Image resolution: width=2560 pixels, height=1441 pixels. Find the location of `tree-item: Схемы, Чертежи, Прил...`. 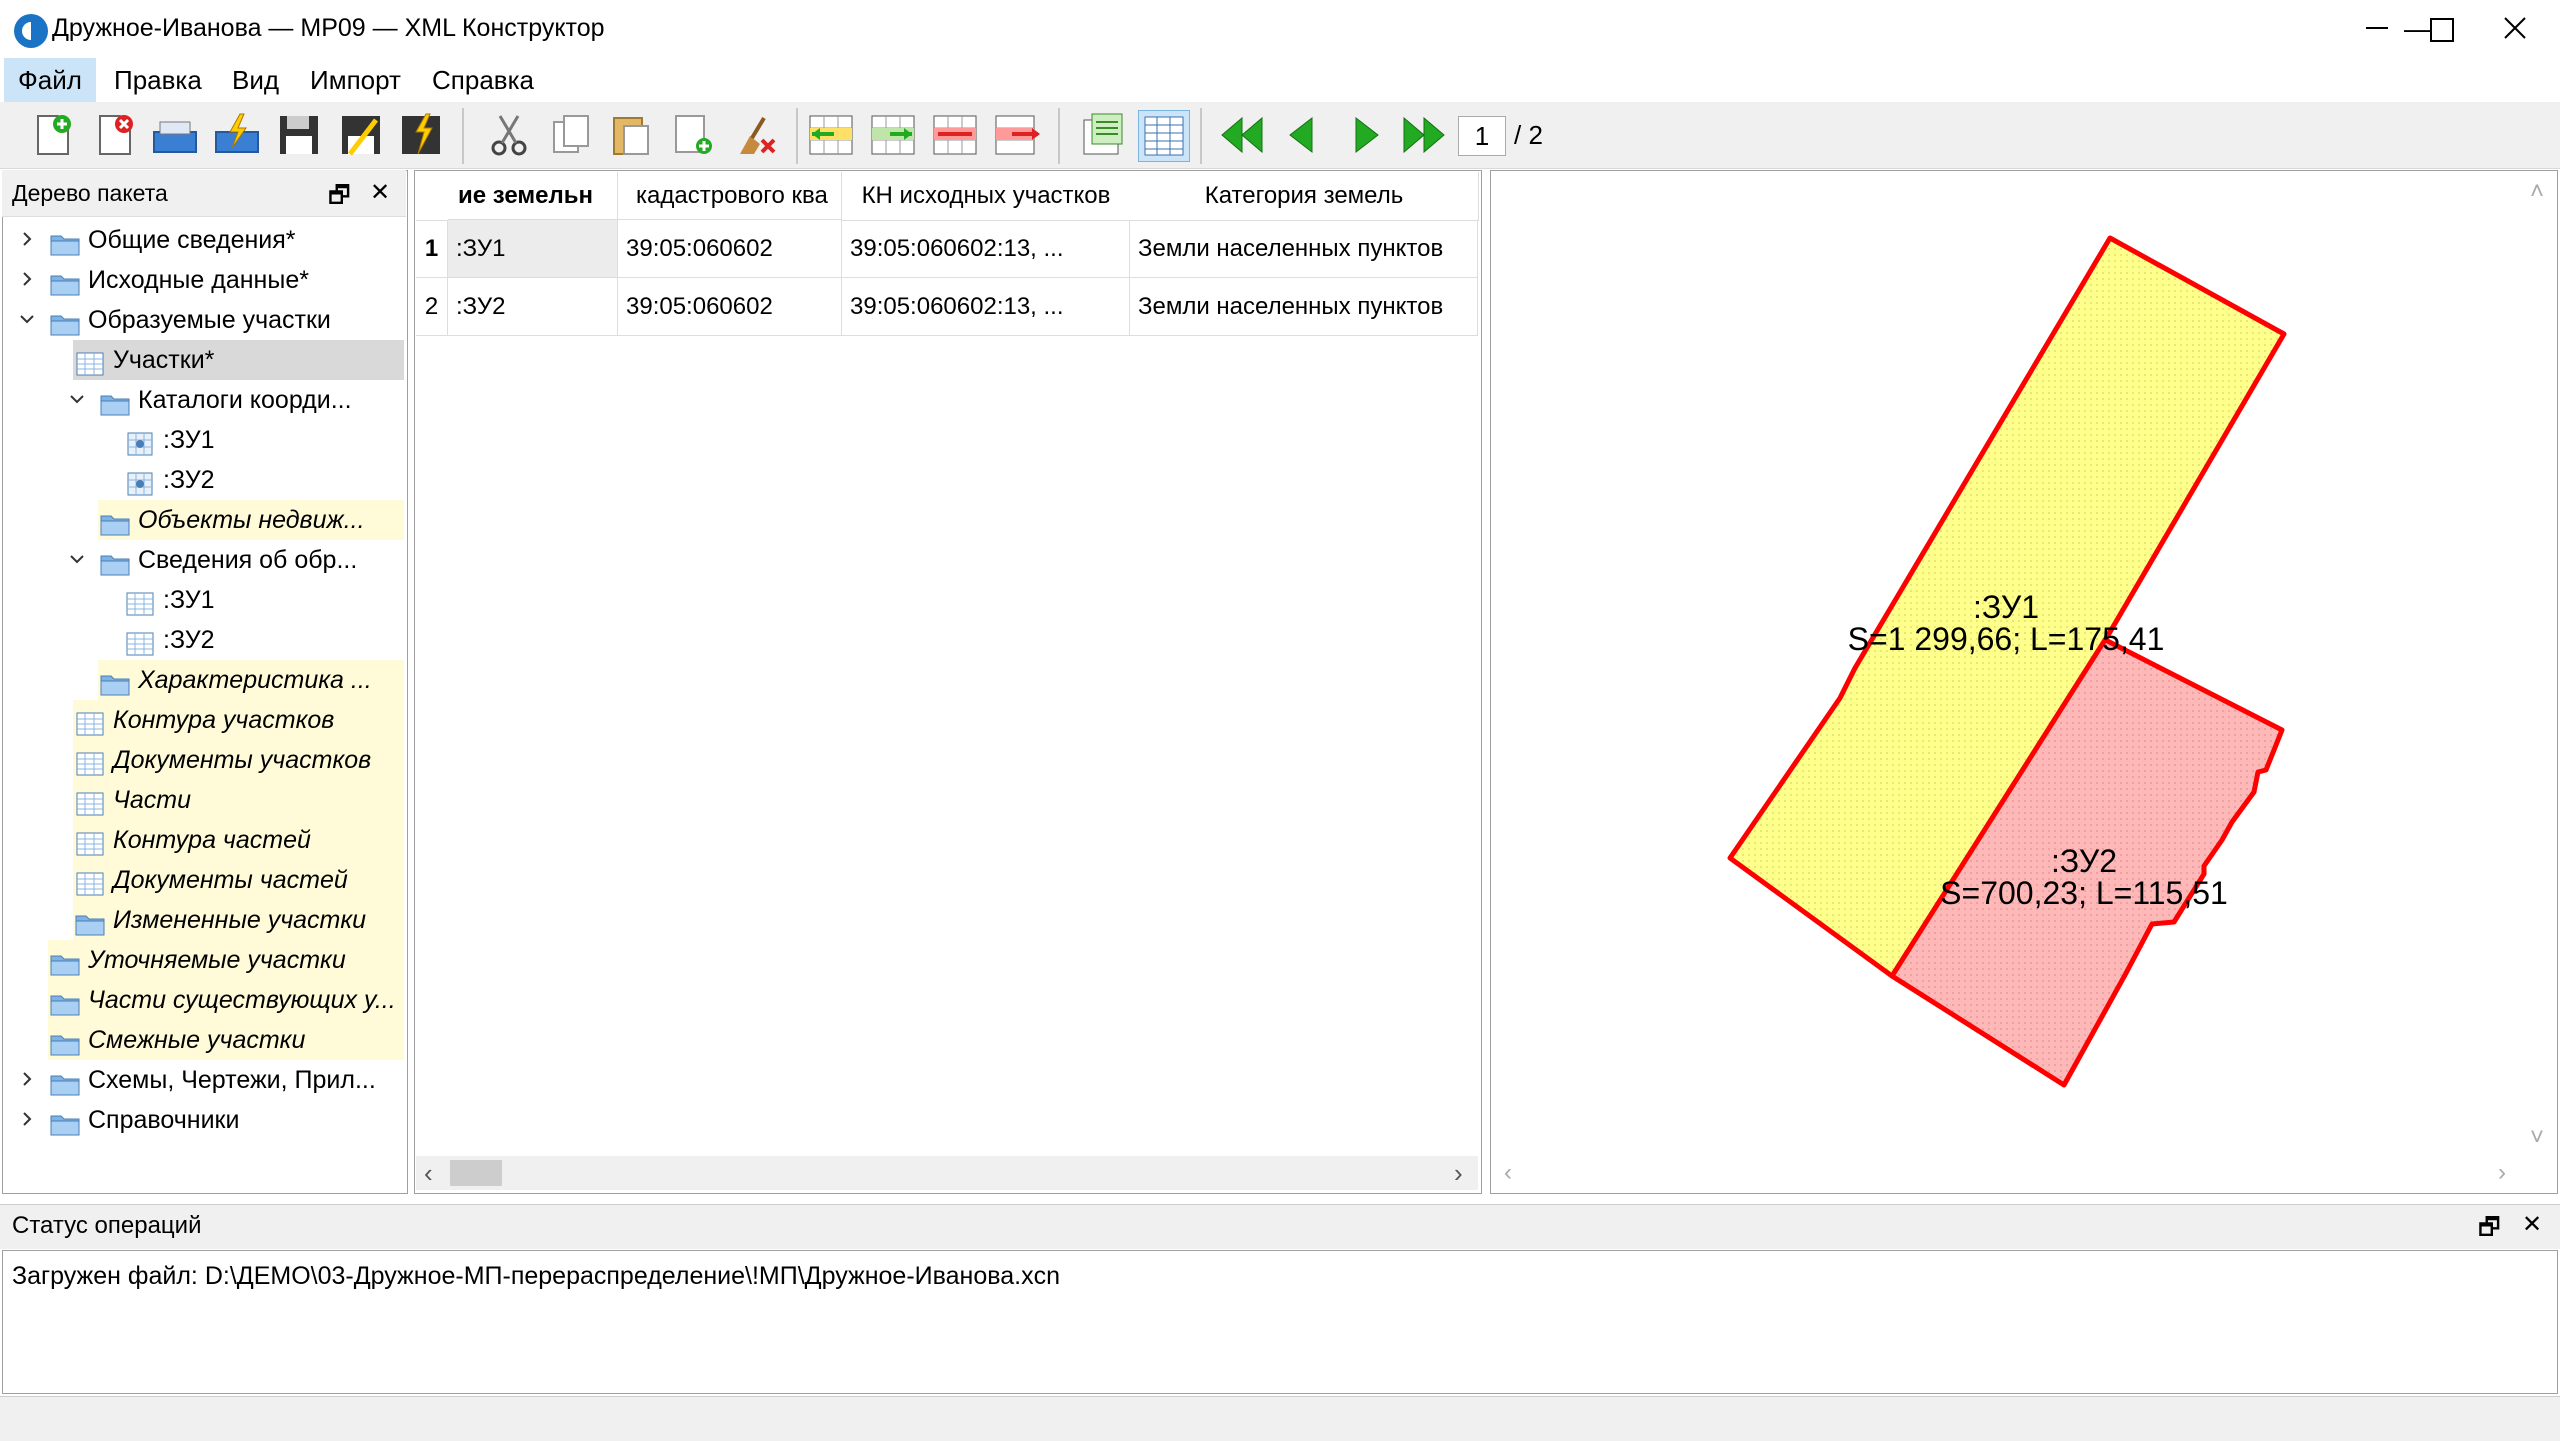

tree-item: Схемы, Чертежи, Прил... is located at coordinates (204, 1080).